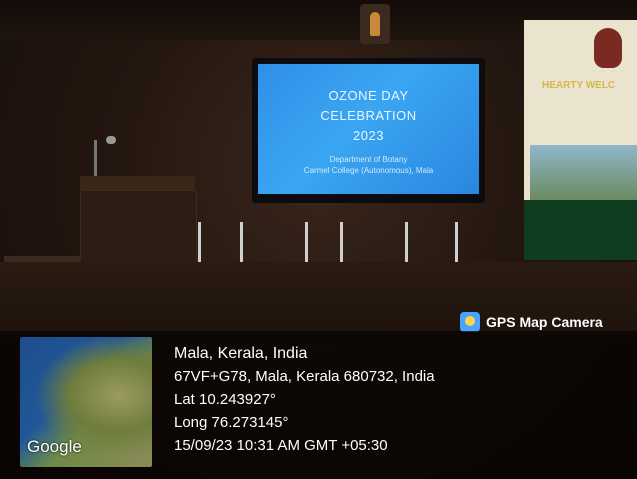 The height and width of the screenshot is (479, 637). I want to click on gps-map-camera-icon, so click(470, 322).